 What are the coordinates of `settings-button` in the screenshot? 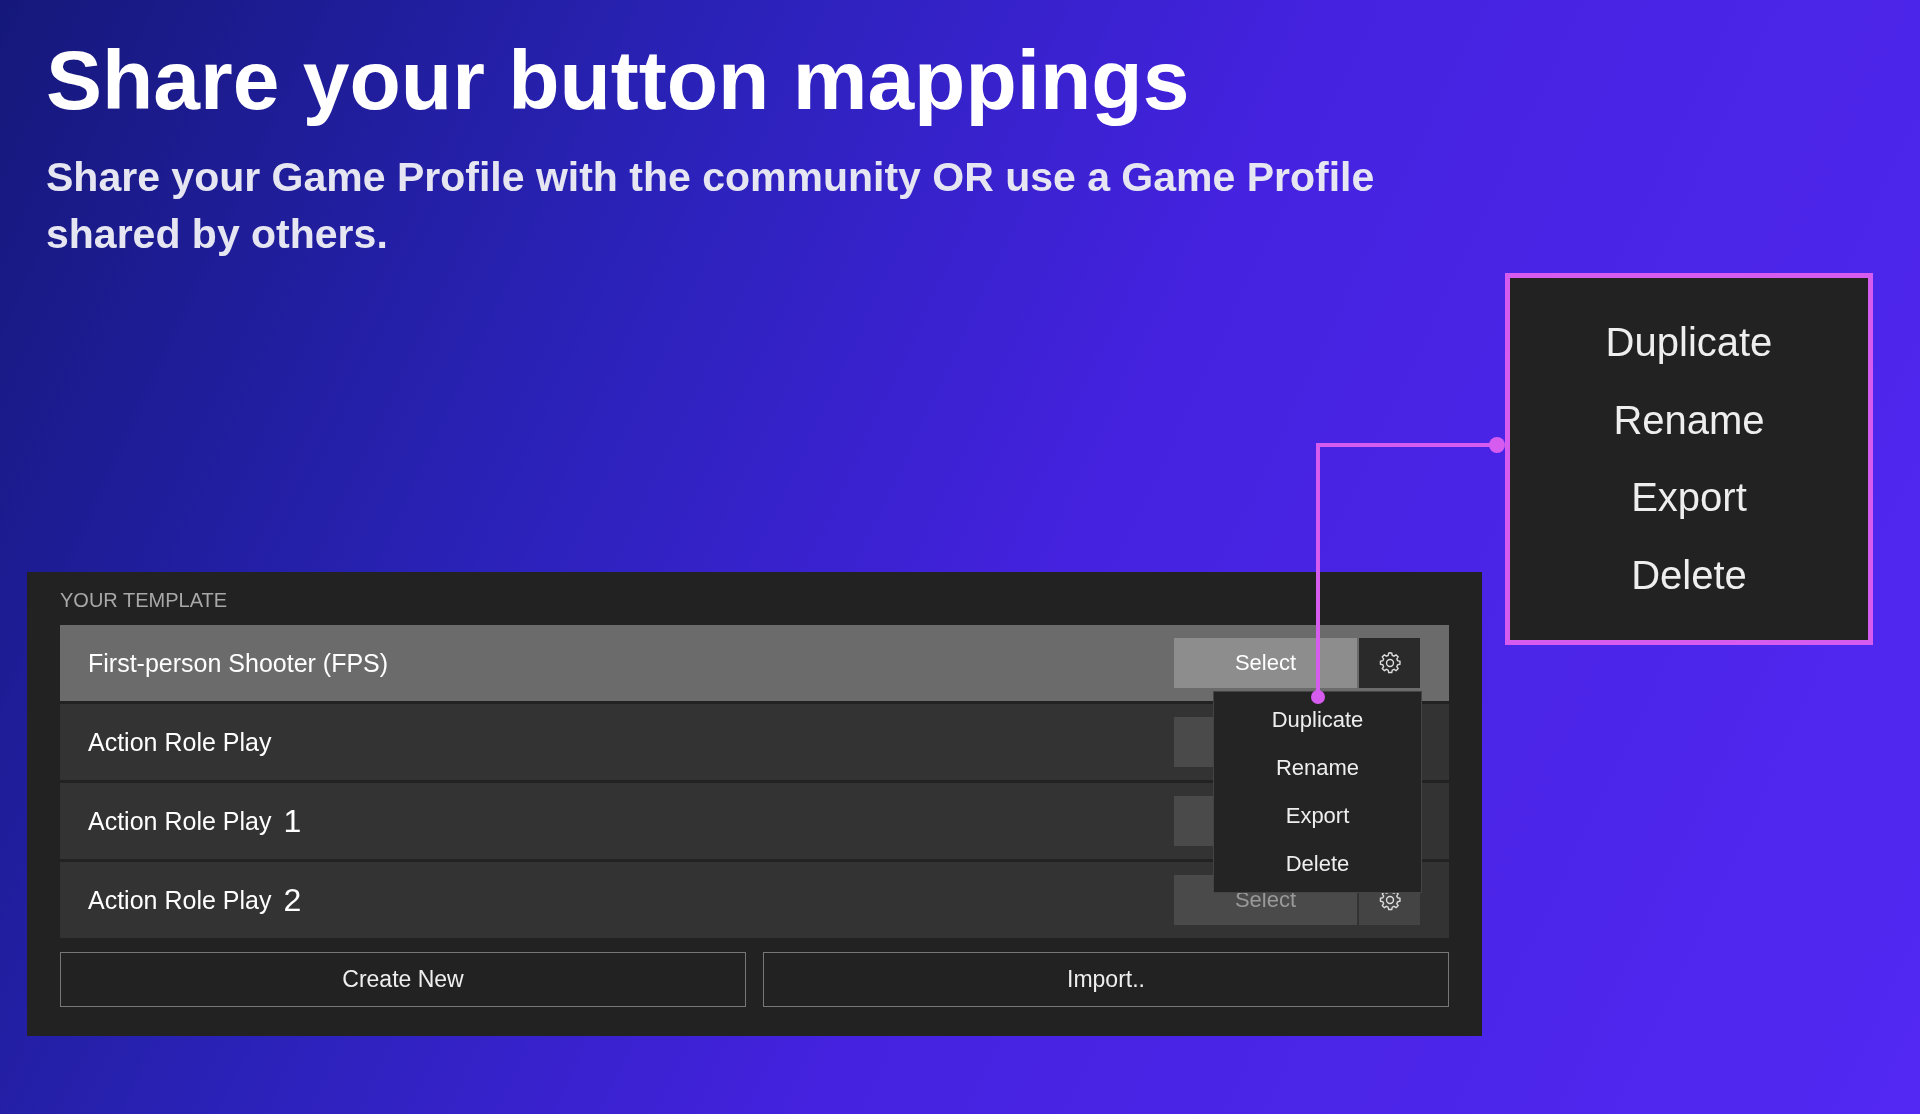 It's located at (1389, 663).